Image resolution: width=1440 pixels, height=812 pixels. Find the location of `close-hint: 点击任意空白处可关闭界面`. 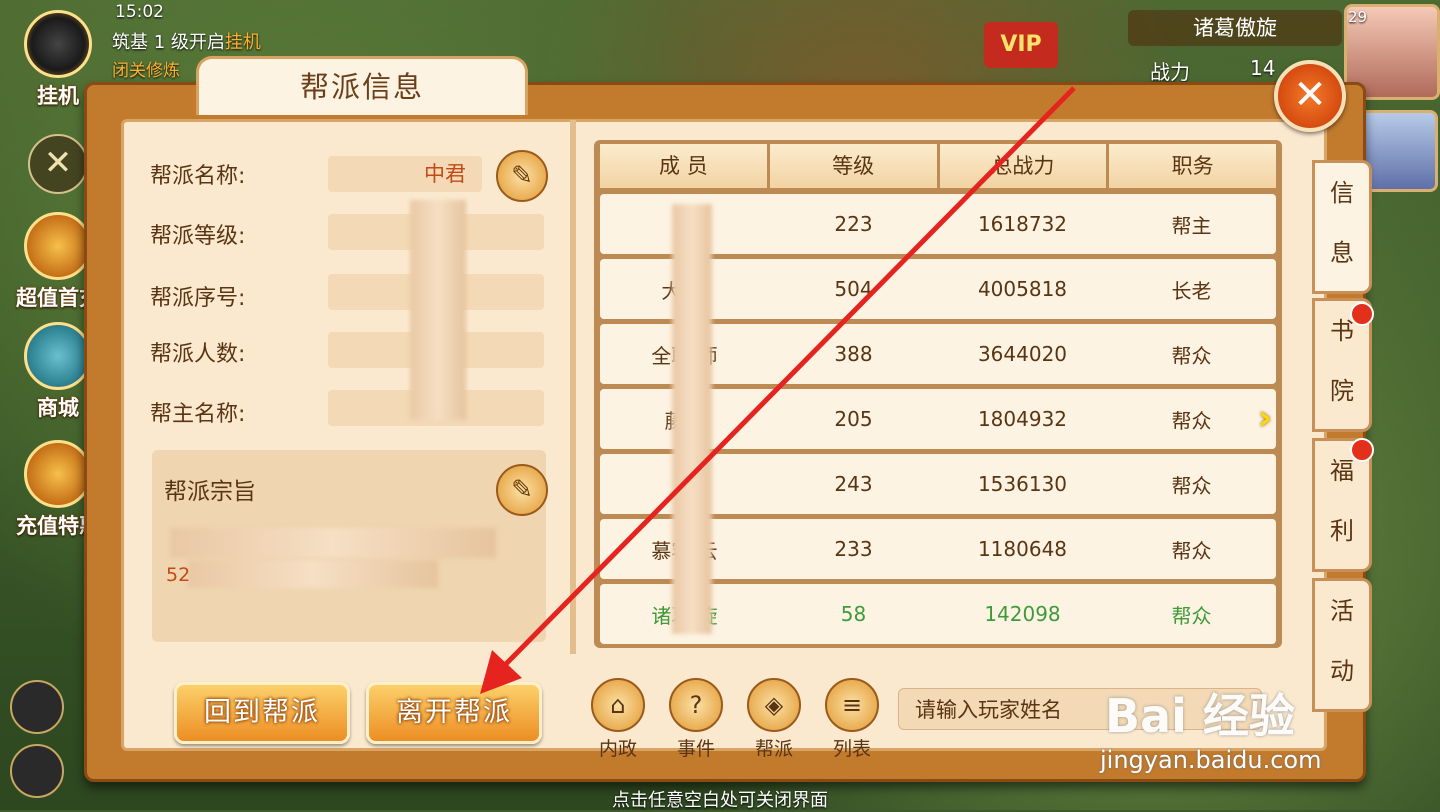

close-hint: 点击任意空白处可关闭界面 is located at coordinates (720, 800).